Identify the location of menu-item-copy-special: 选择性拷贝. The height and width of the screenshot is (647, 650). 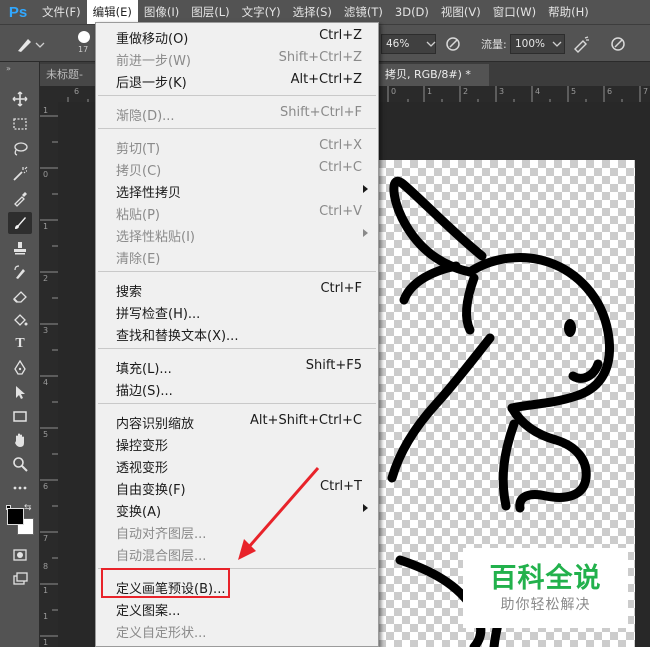
(237, 190).